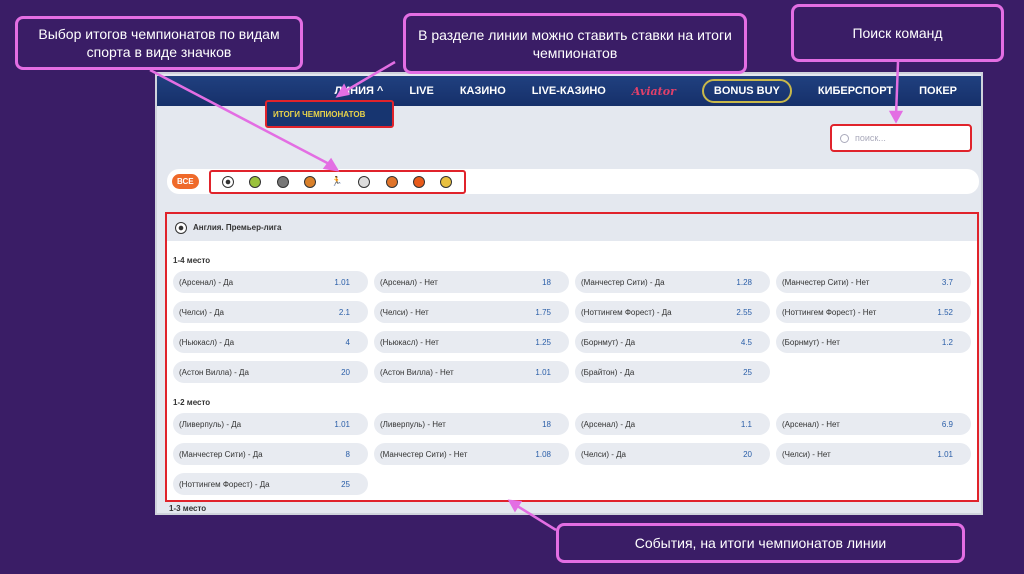 The image size is (1024, 574). I want to click on callout-events: События, на итоги чемпионатов линии, so click(760, 543).